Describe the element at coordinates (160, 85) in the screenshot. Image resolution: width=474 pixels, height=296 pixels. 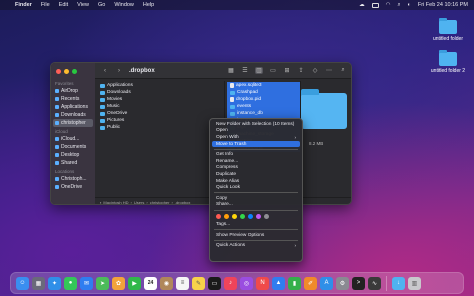
I see `list-item: Applications` at that location.